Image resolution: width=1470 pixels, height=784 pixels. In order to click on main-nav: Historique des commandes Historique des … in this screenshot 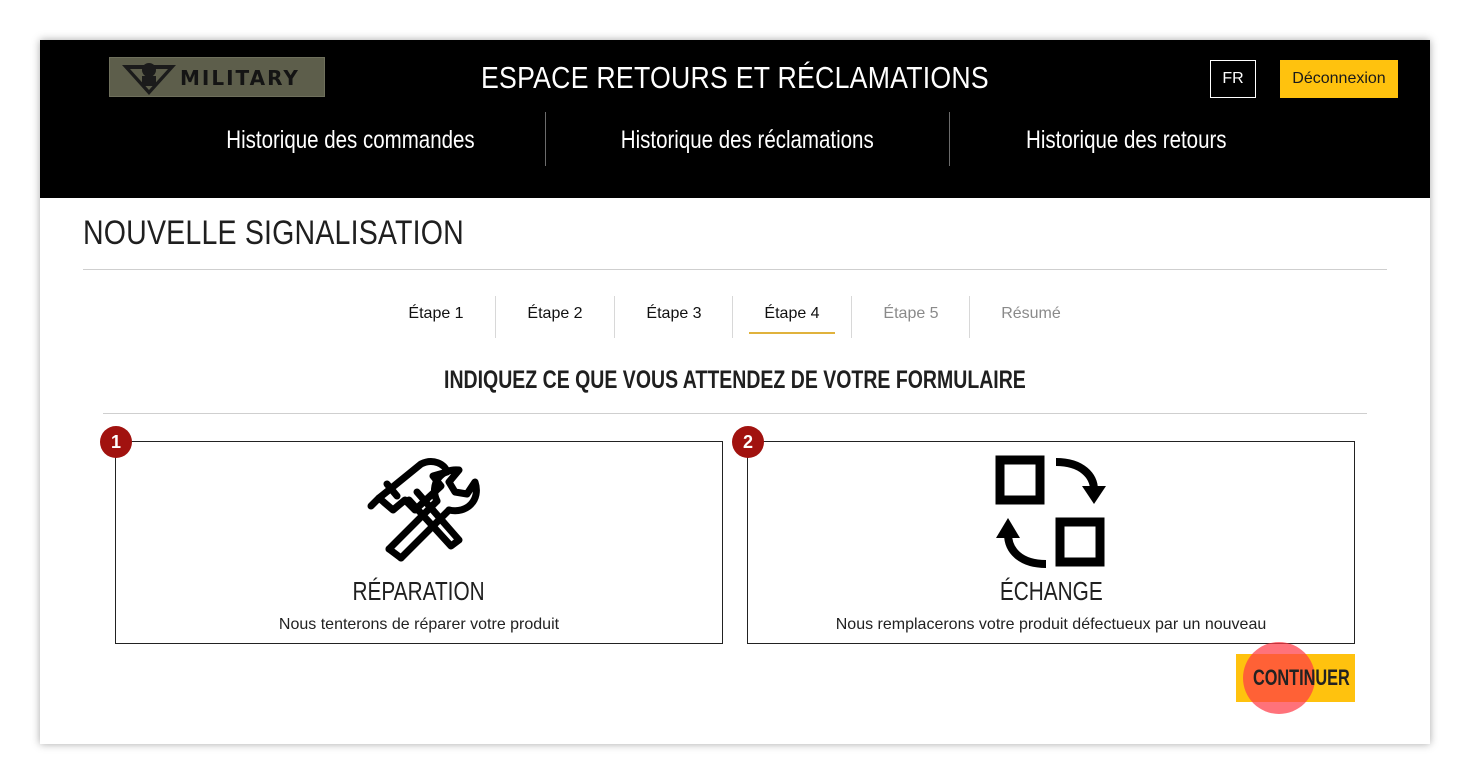, I will do `click(735, 140)`.